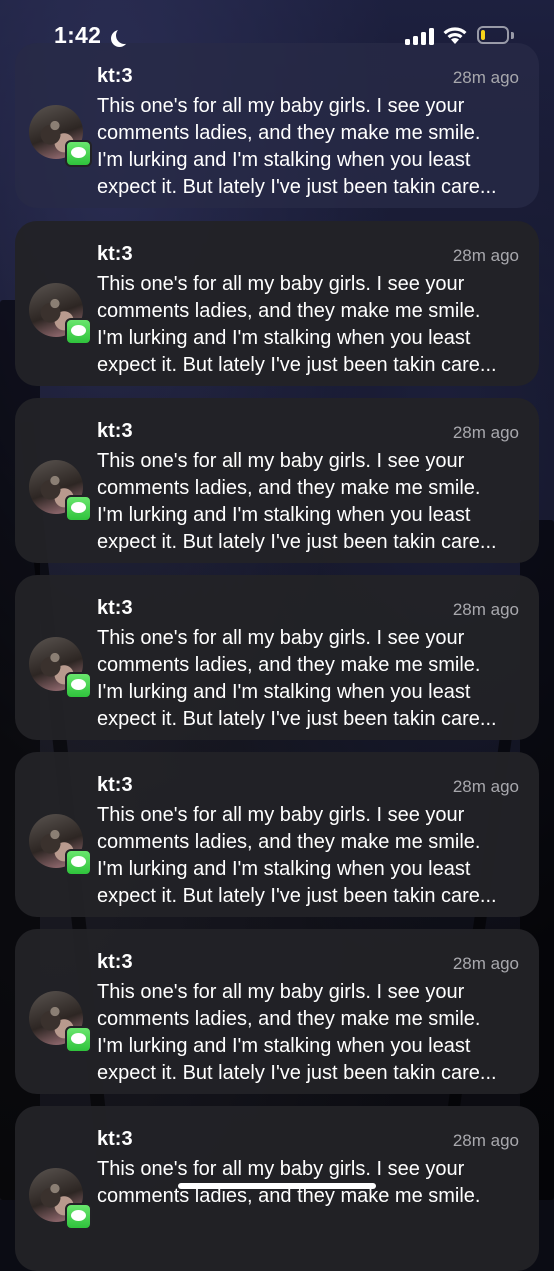 Image resolution: width=554 pixels, height=1271 pixels. I want to click on battery-cap, so click(512, 35).